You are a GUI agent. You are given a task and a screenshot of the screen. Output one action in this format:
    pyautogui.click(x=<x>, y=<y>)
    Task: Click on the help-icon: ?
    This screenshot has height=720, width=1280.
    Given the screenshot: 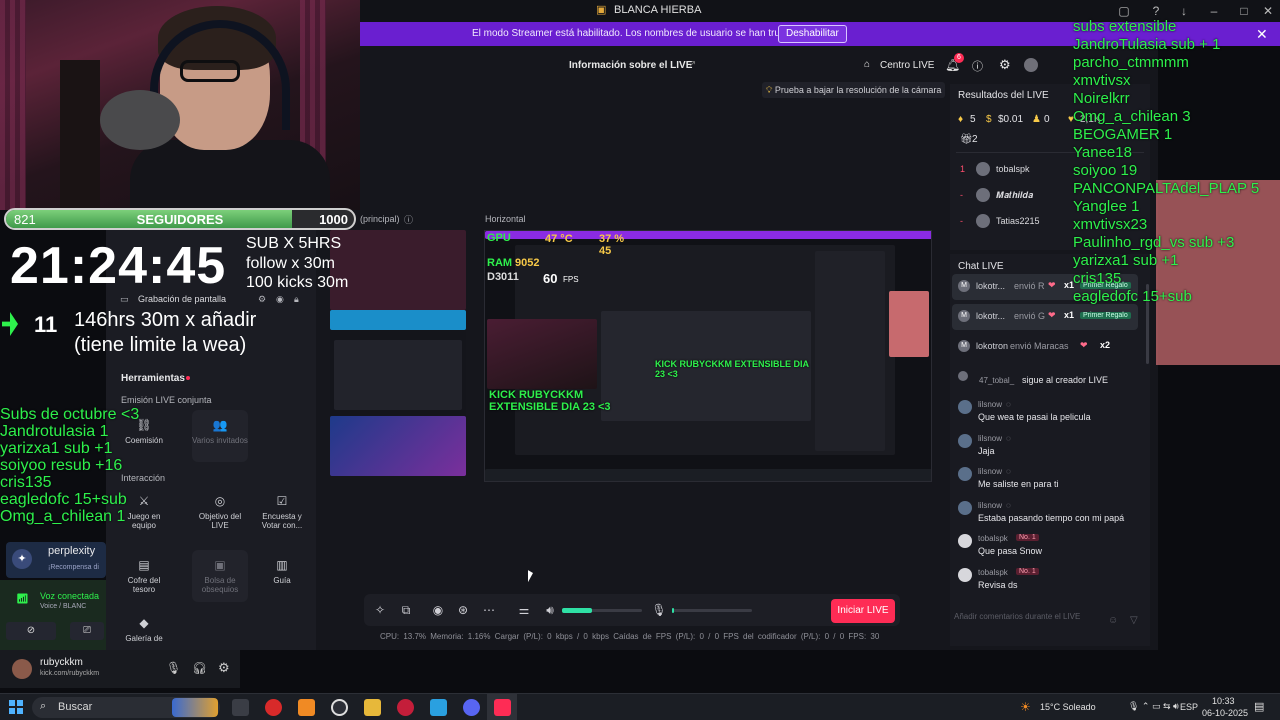 What is the action you would take?
    pyautogui.click(x=1156, y=11)
    